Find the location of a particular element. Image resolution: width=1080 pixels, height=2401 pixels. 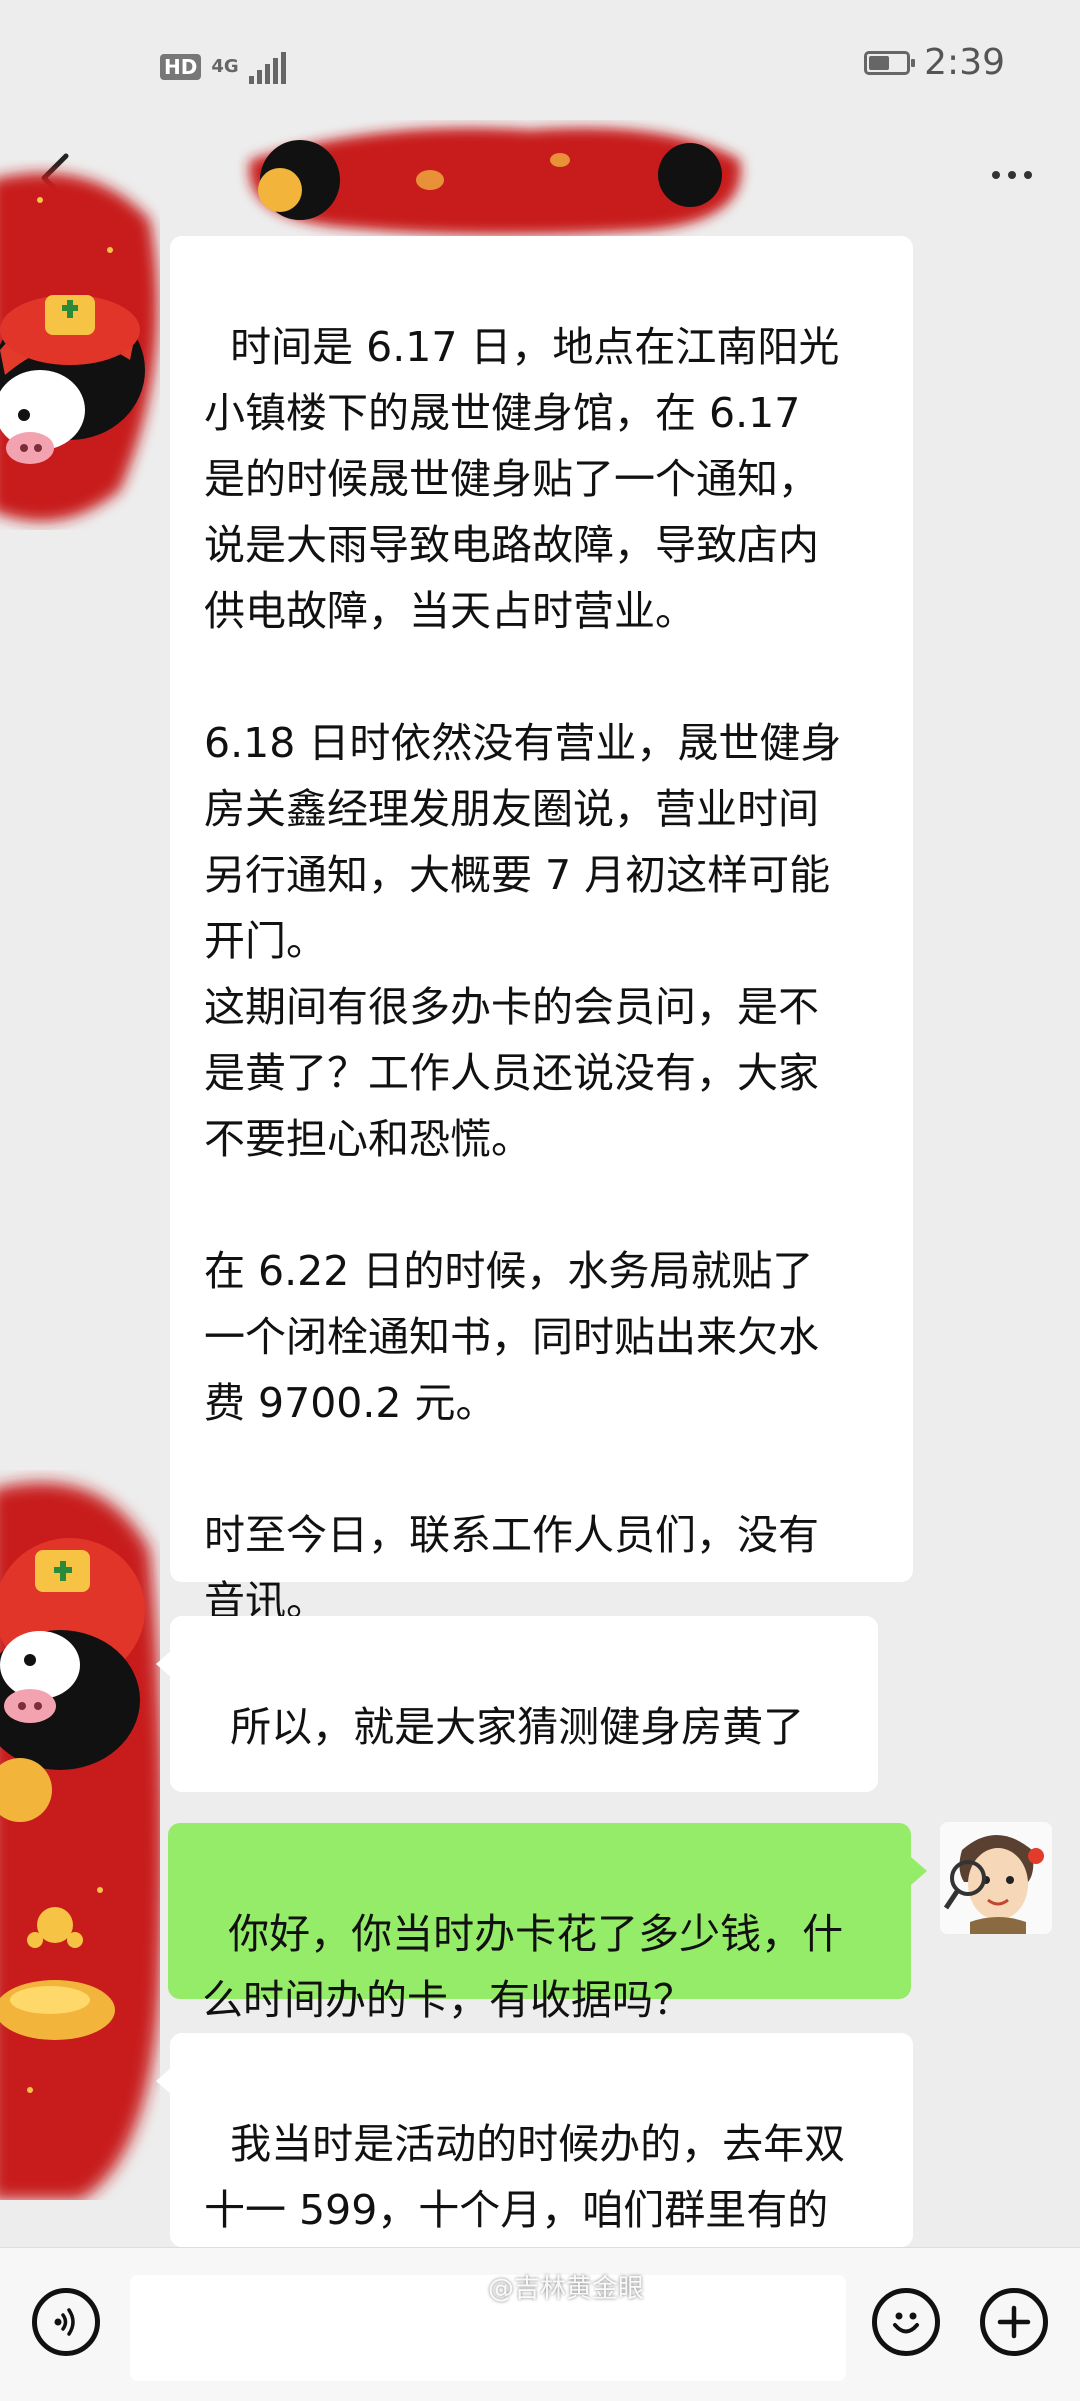

watermark: @吉林黄金眼 is located at coordinates (547, 2286).